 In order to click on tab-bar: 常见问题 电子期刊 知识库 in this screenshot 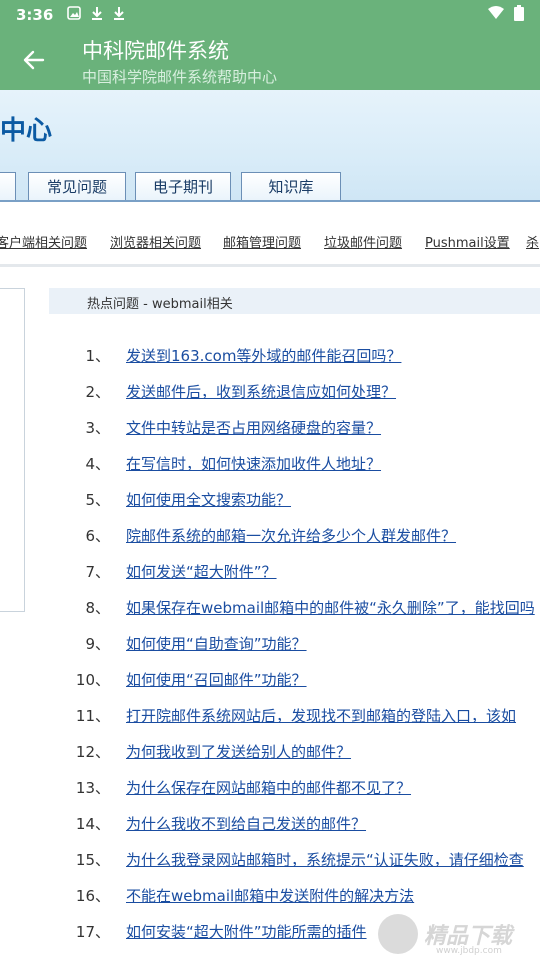, I will do `click(270, 186)`.